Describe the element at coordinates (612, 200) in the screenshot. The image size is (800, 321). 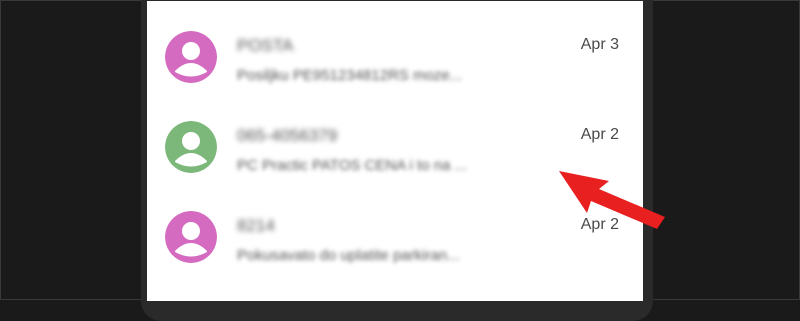
I see `red-arrow-icon` at that location.